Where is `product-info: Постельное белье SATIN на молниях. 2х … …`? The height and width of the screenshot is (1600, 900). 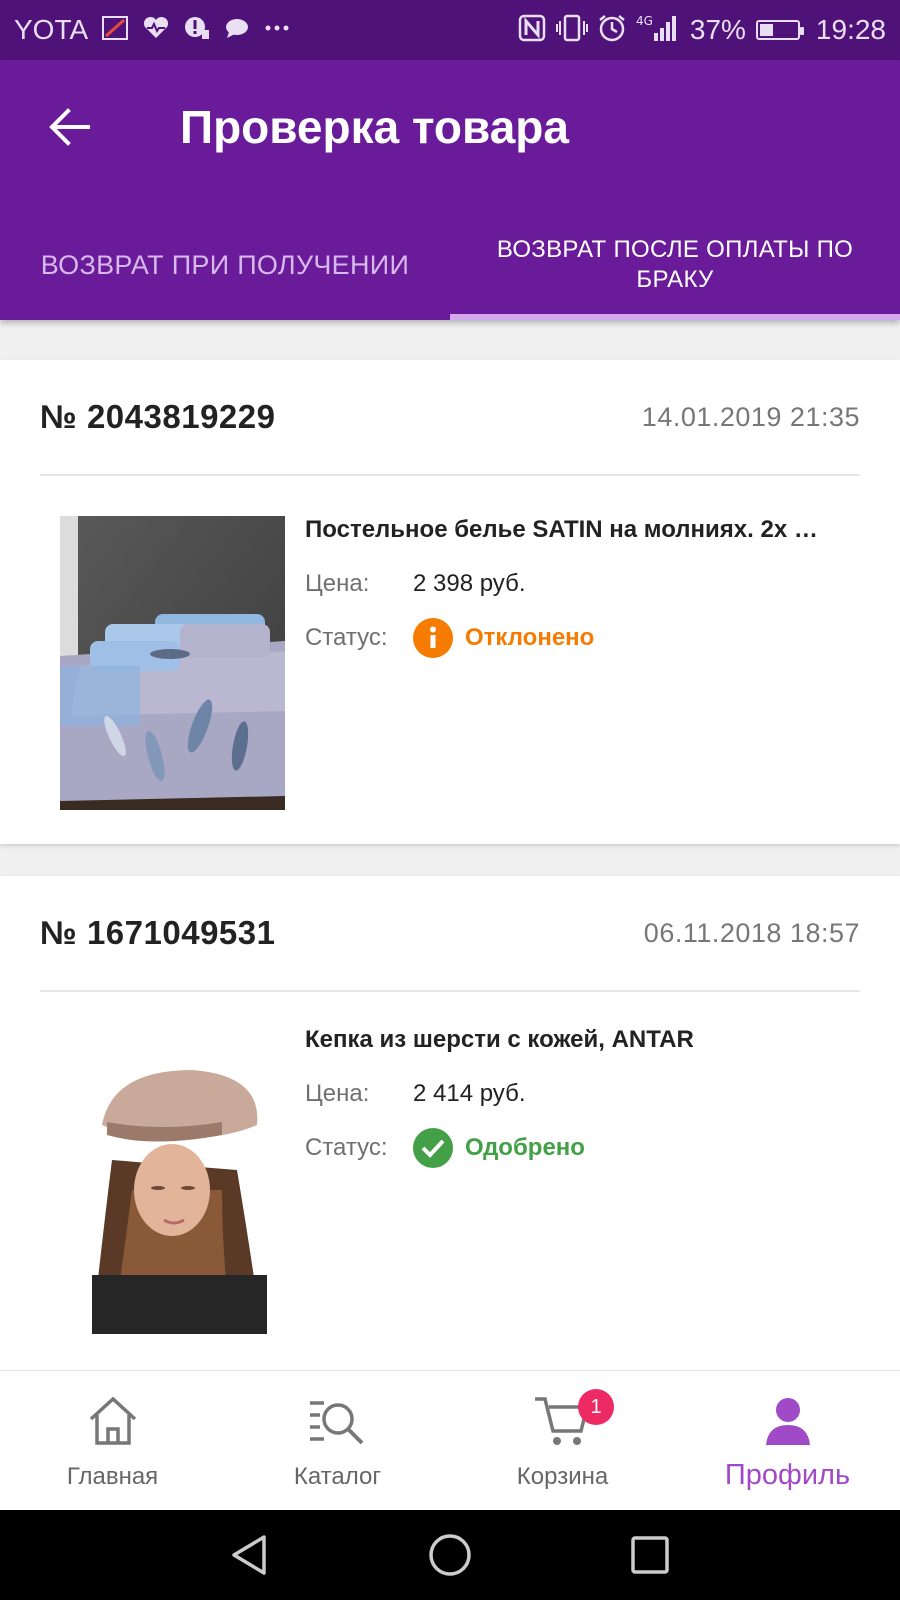 product-info: Постельное белье SATIN на молниях. 2х … … is located at coordinates (582, 586).